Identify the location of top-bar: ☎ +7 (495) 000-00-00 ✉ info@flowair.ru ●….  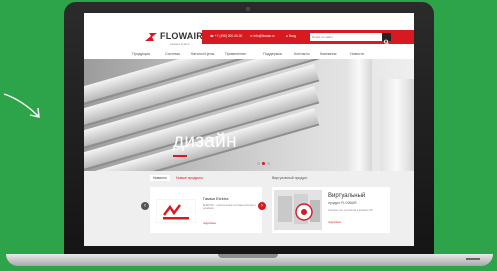
(308, 37).